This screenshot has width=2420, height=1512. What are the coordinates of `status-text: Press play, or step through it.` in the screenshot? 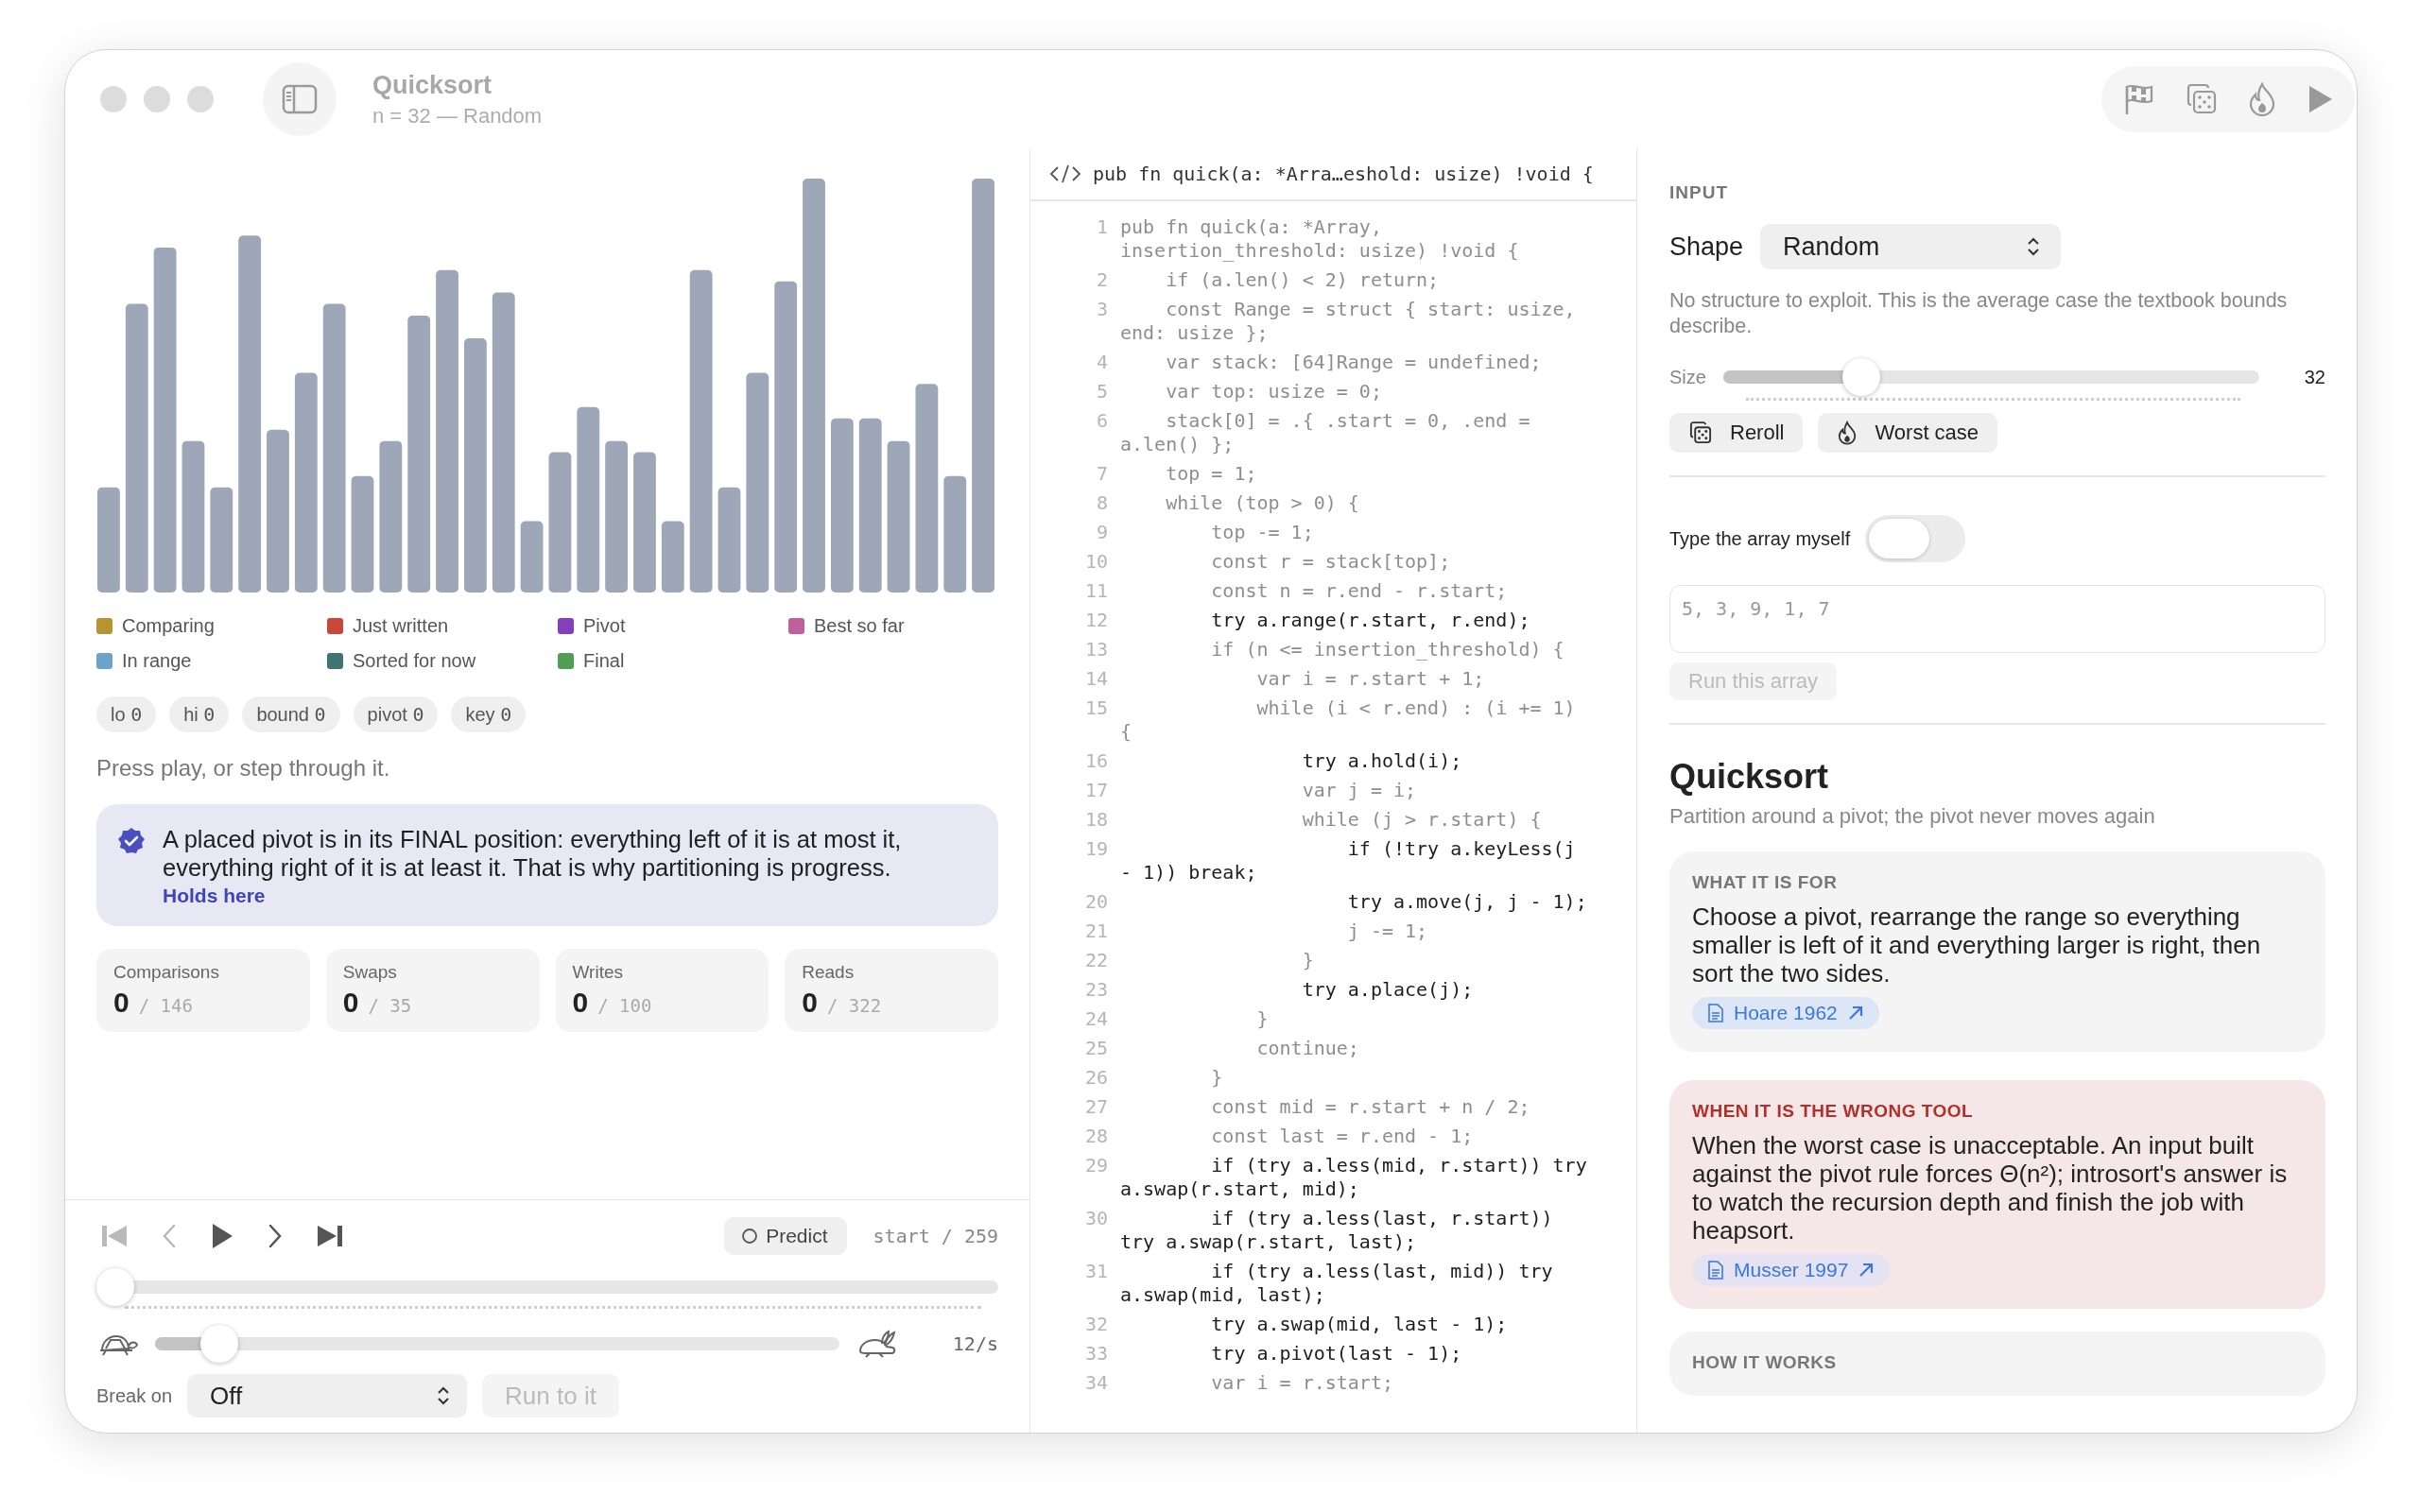 It's located at (243, 768).